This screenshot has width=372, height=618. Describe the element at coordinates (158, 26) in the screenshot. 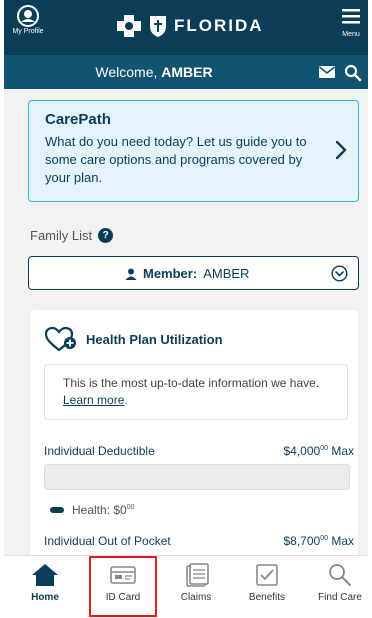

I see `shield-logo-icon` at that location.